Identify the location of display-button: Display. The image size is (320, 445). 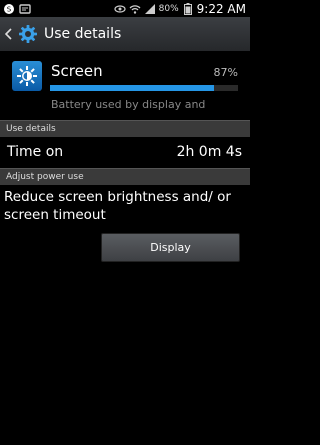
(170, 247).